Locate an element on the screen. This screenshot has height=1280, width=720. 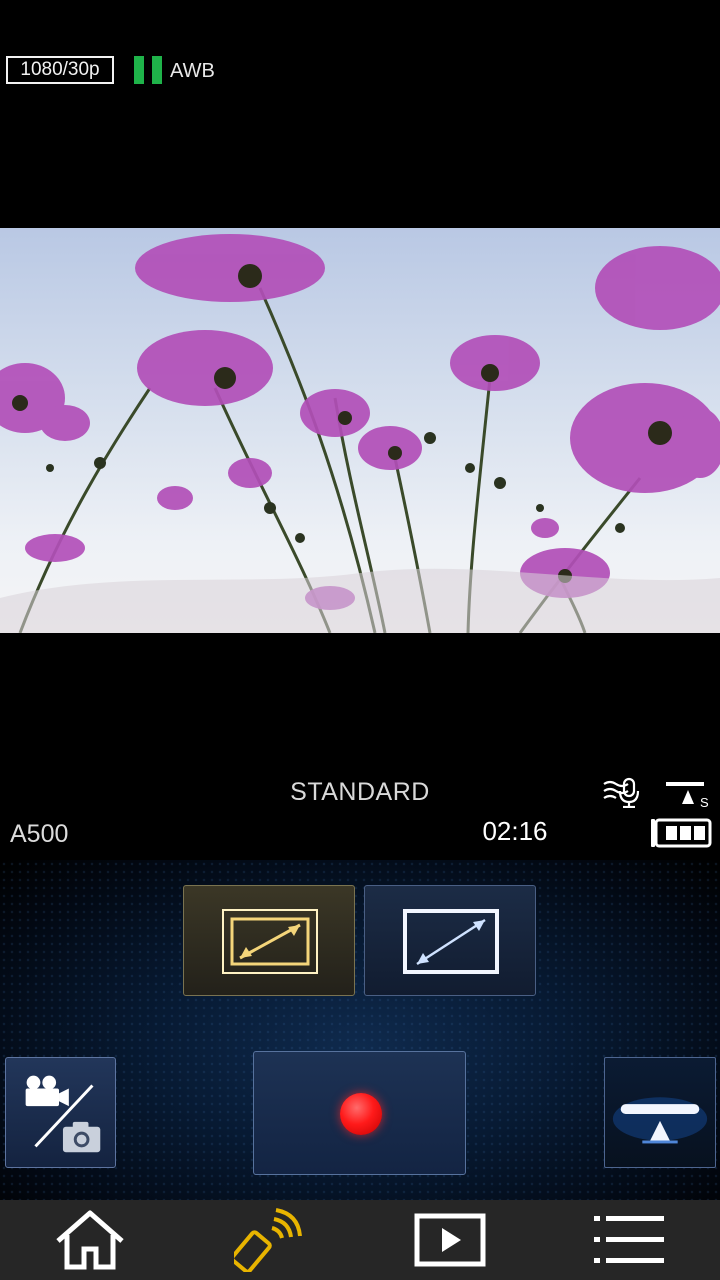
record-button is located at coordinates (359, 1113).